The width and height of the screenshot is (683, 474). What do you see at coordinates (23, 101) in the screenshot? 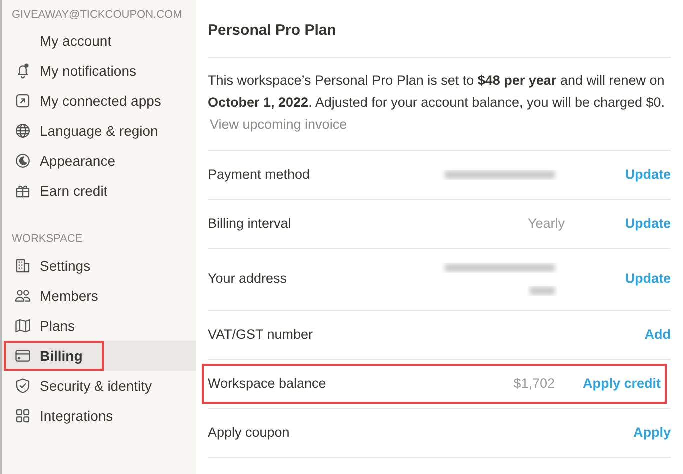
I see `external-link-icon` at bounding box center [23, 101].